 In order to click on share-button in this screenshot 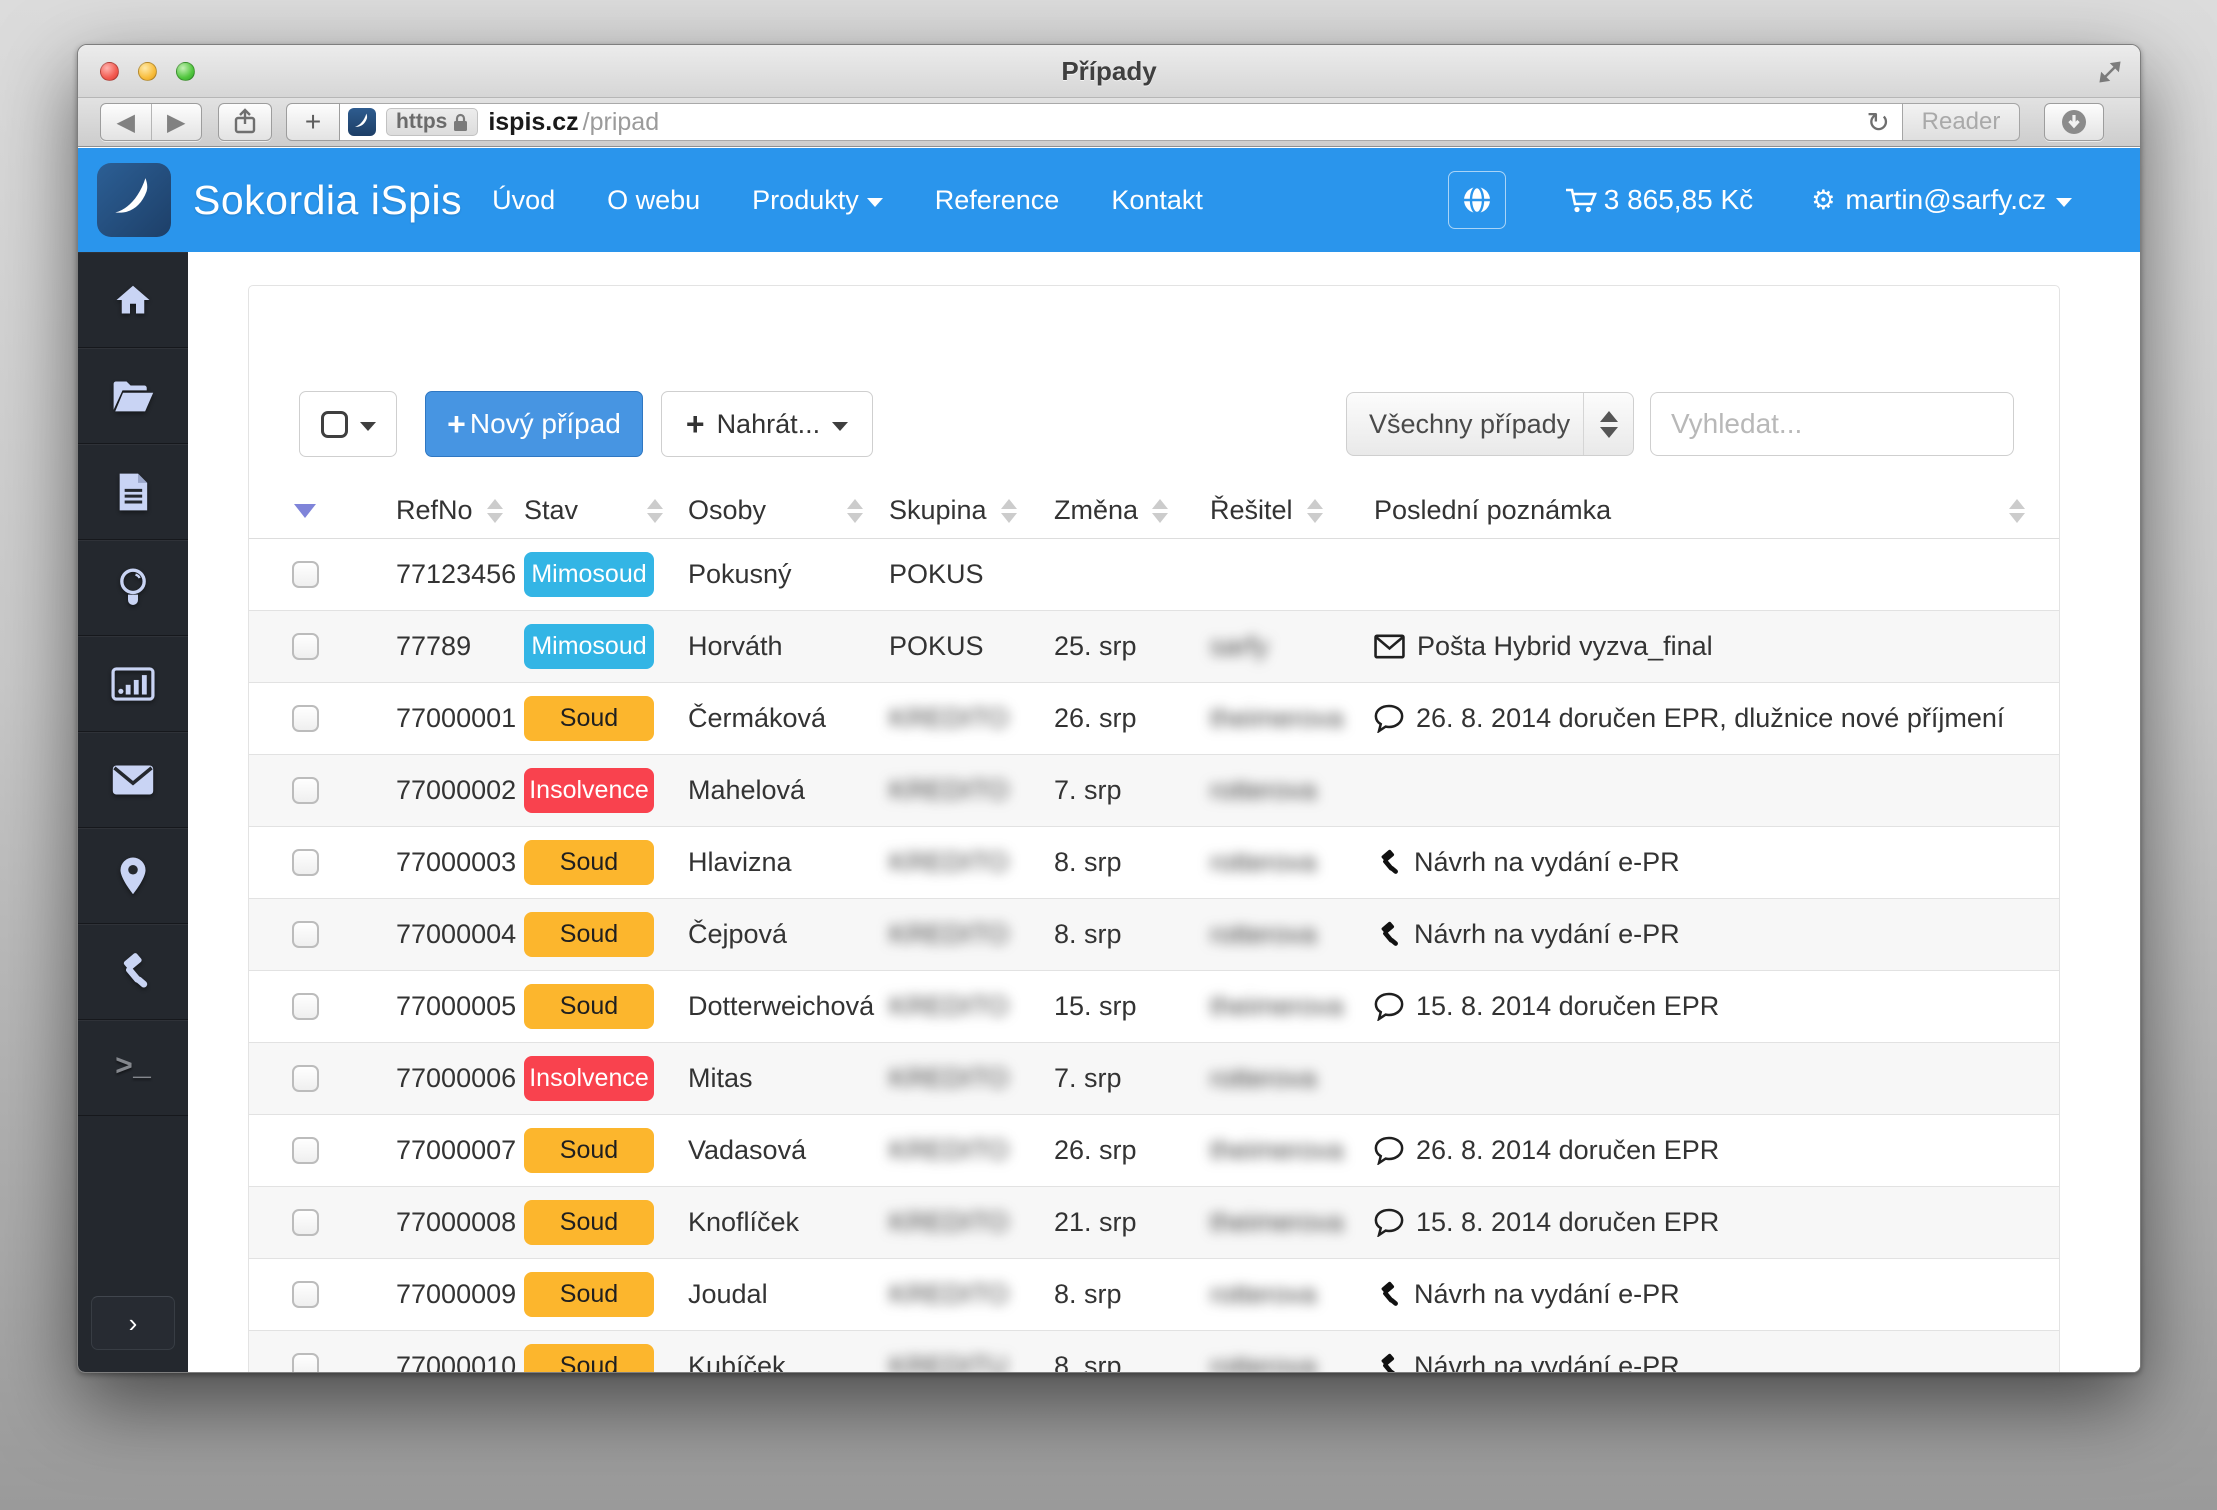, I will do `click(245, 122)`.